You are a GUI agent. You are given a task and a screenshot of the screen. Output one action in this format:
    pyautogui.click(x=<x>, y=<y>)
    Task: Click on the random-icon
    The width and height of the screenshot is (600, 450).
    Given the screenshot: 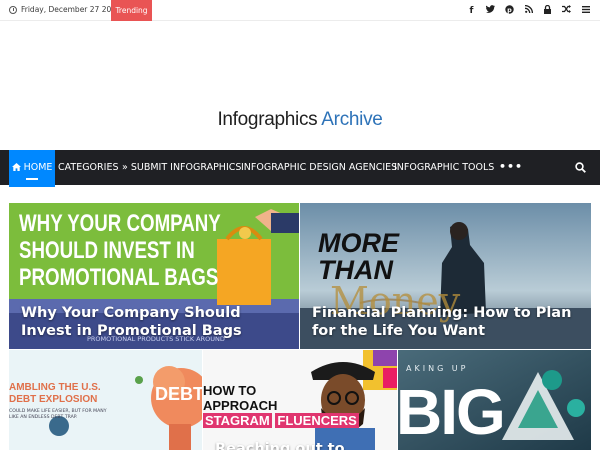 What is the action you would take?
    pyautogui.click(x=566, y=10)
    